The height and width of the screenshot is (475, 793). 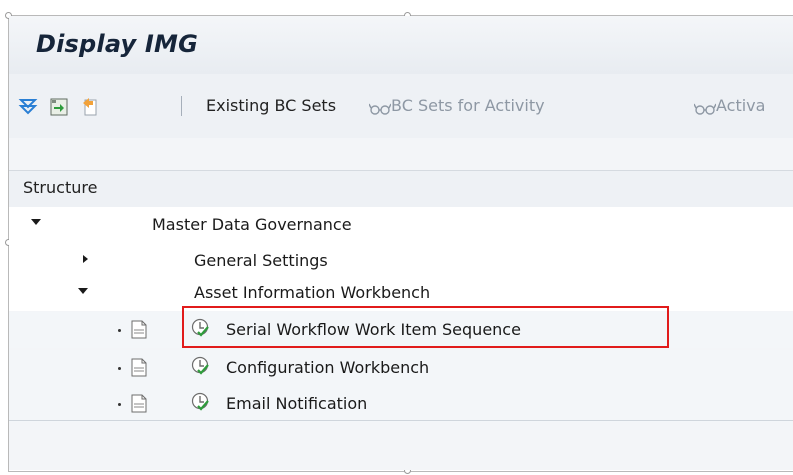 What do you see at coordinates (297, 403) in the screenshot?
I see `tree-item-label: Email Notification` at bounding box center [297, 403].